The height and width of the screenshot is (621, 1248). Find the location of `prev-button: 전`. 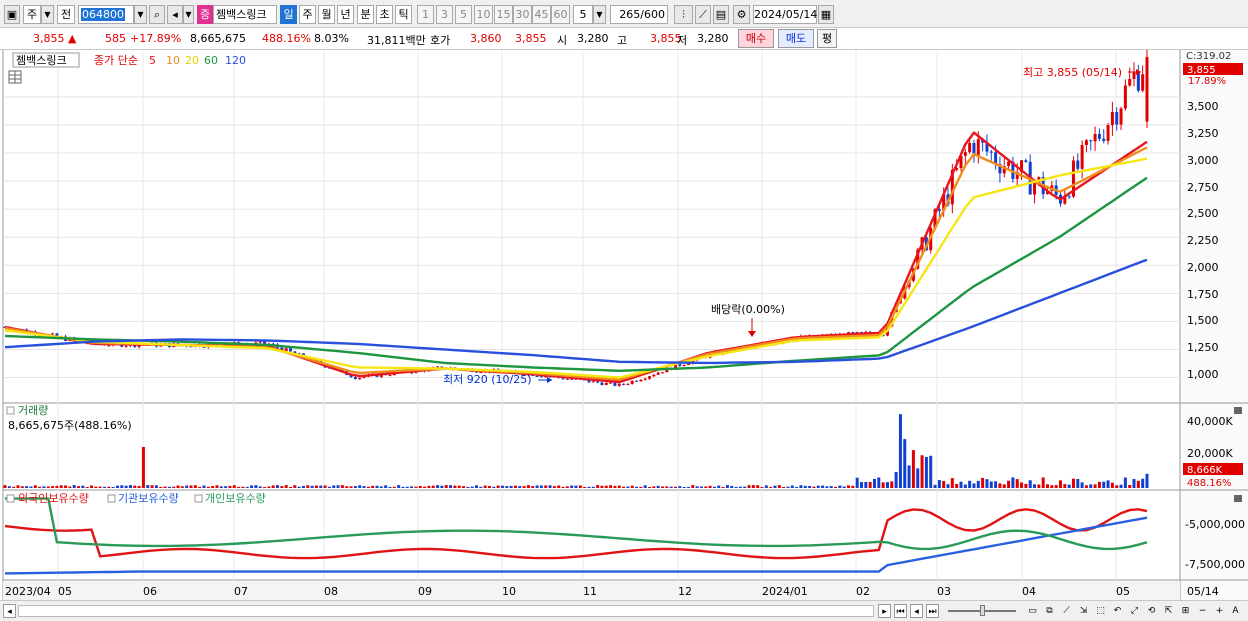

prev-button: 전 is located at coordinates (66, 14).